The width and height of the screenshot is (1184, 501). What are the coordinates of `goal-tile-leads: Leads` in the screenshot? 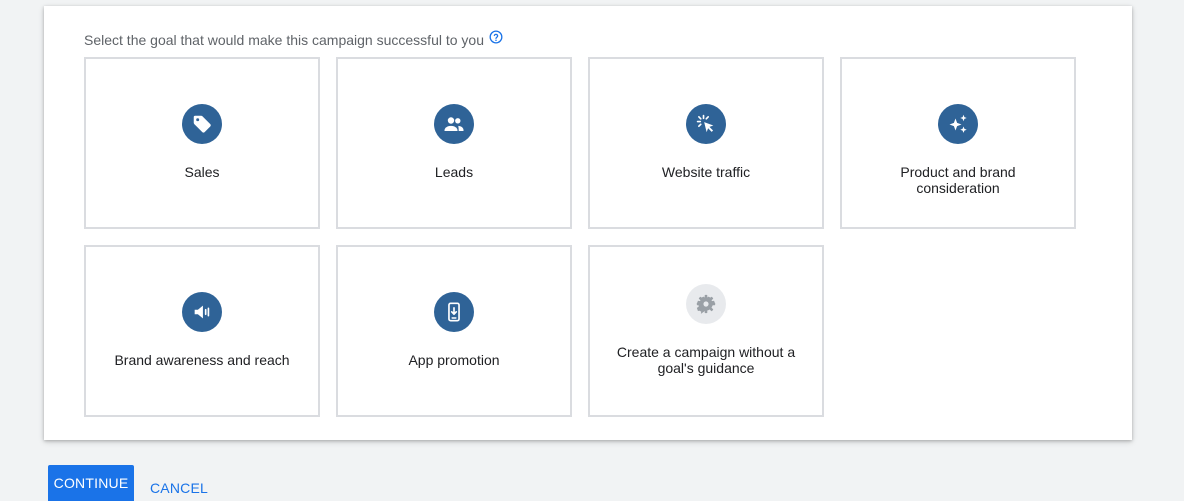 It's located at (454, 143).